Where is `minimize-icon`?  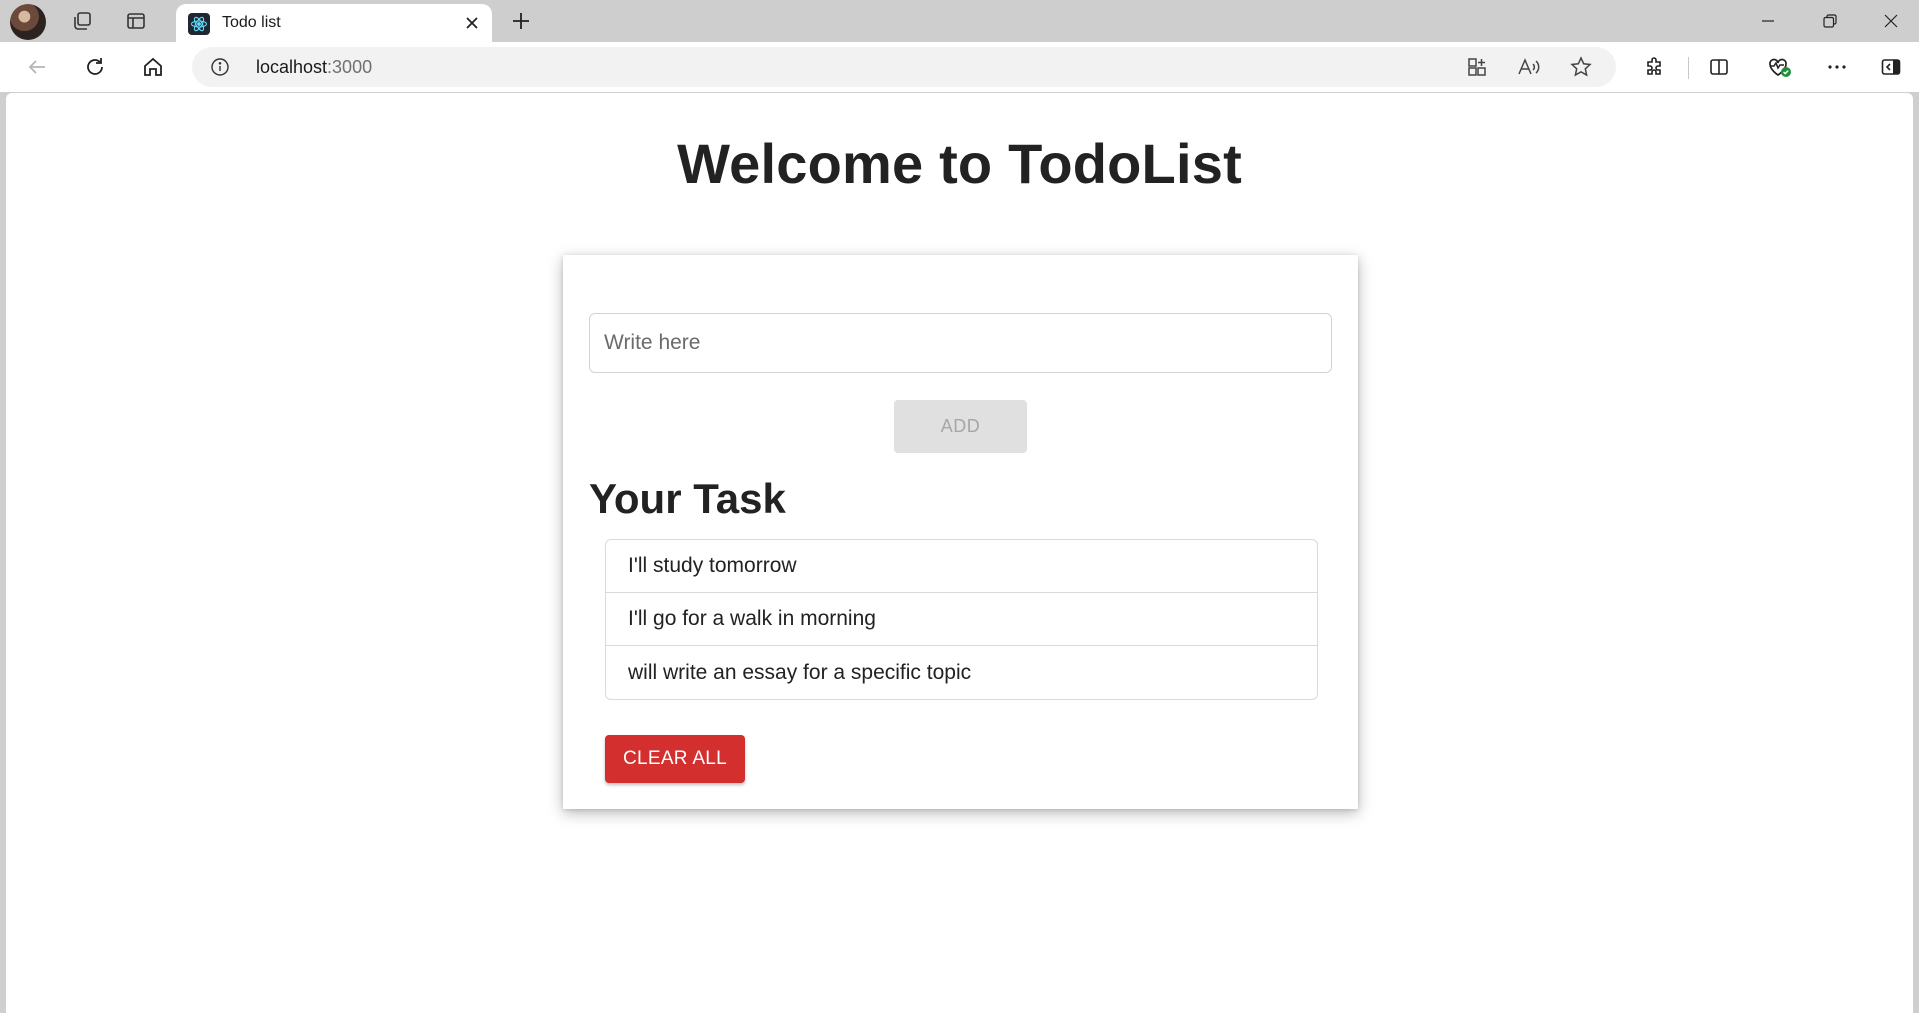 minimize-icon is located at coordinates (1768, 21).